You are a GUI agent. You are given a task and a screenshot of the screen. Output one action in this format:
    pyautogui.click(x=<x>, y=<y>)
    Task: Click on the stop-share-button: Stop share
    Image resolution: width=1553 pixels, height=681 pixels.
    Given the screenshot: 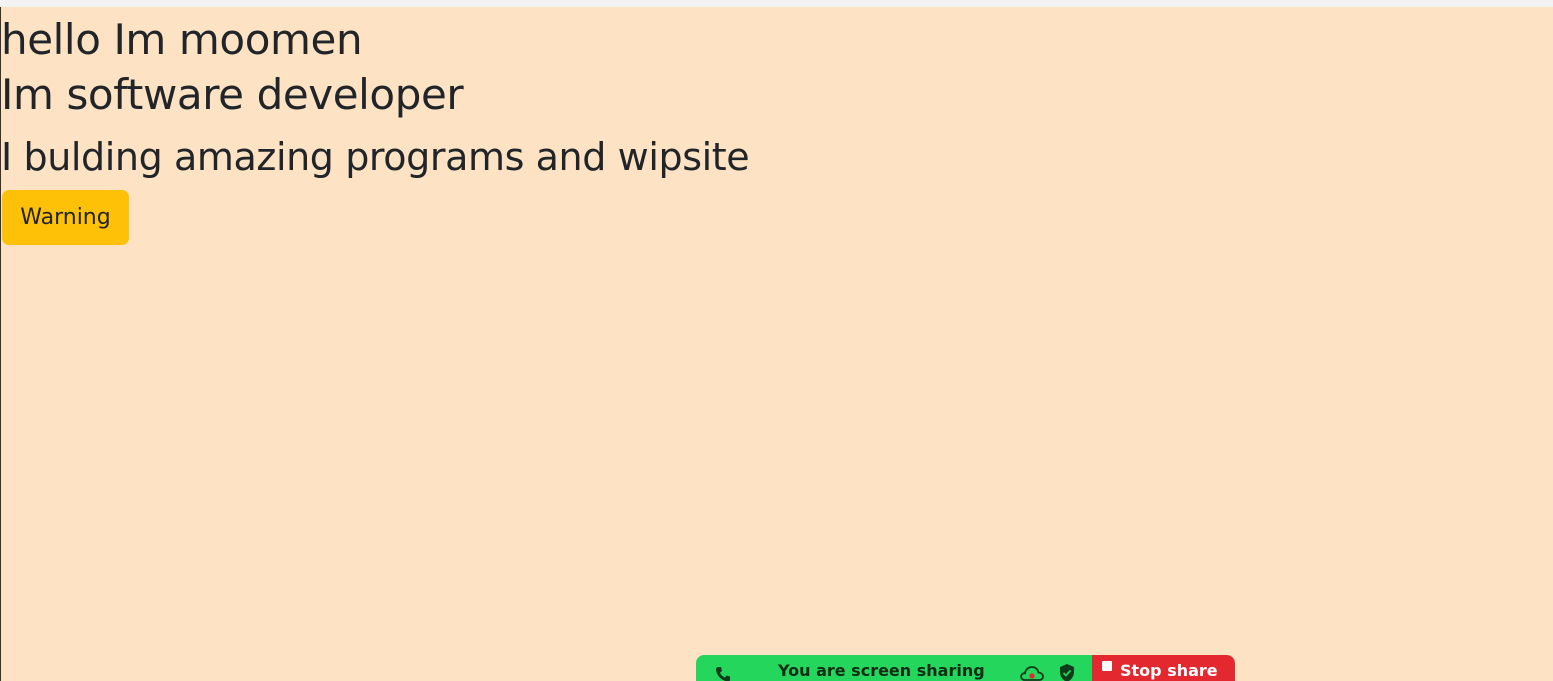 What is the action you would take?
    pyautogui.click(x=1163, y=668)
    